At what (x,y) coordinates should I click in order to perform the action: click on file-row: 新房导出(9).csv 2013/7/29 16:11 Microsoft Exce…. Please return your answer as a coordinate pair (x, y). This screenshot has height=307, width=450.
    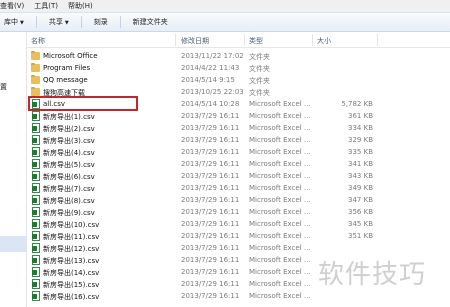
    Looking at the image, I should click on (238, 212).